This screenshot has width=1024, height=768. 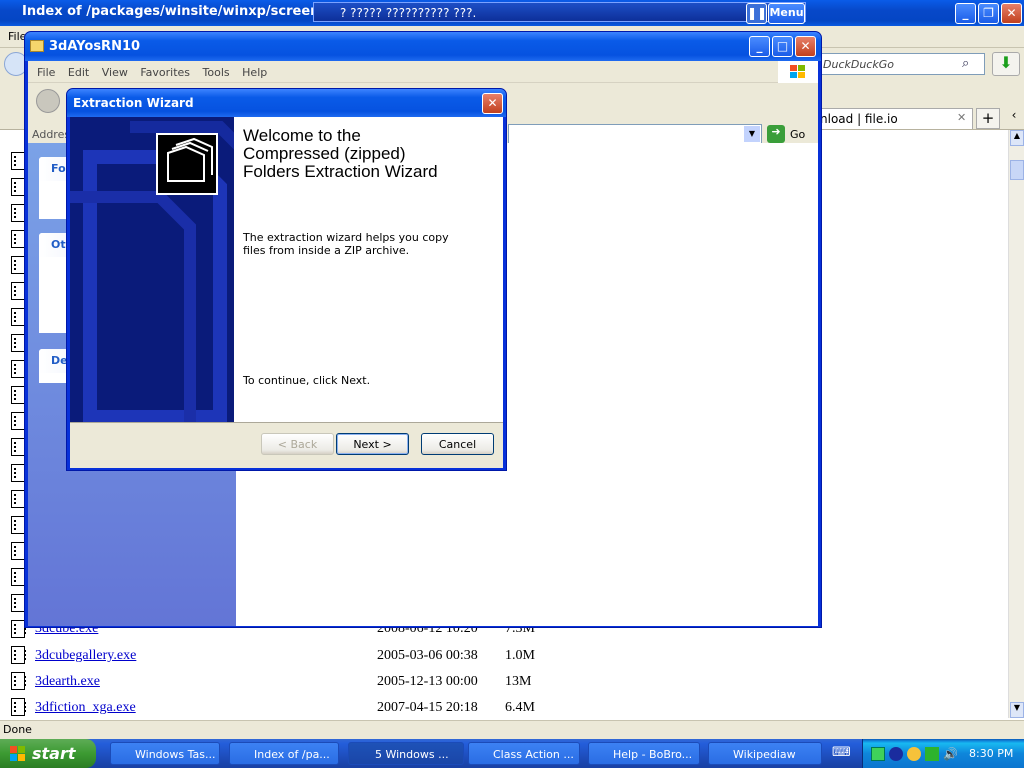 I want to click on tab-list-button: ‹, so click(x=1014, y=118).